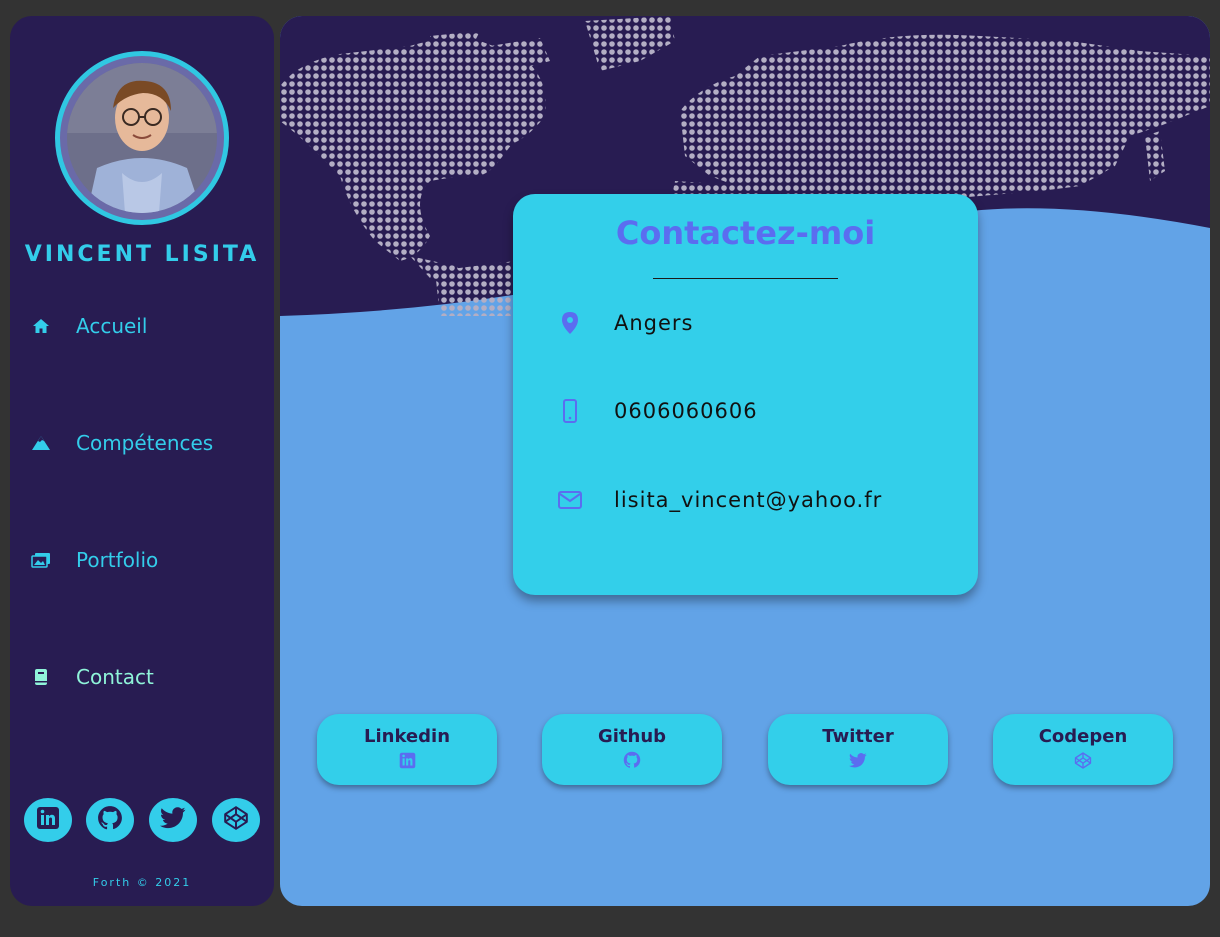  I want to click on twitter-button: Twitter, so click(858, 749).